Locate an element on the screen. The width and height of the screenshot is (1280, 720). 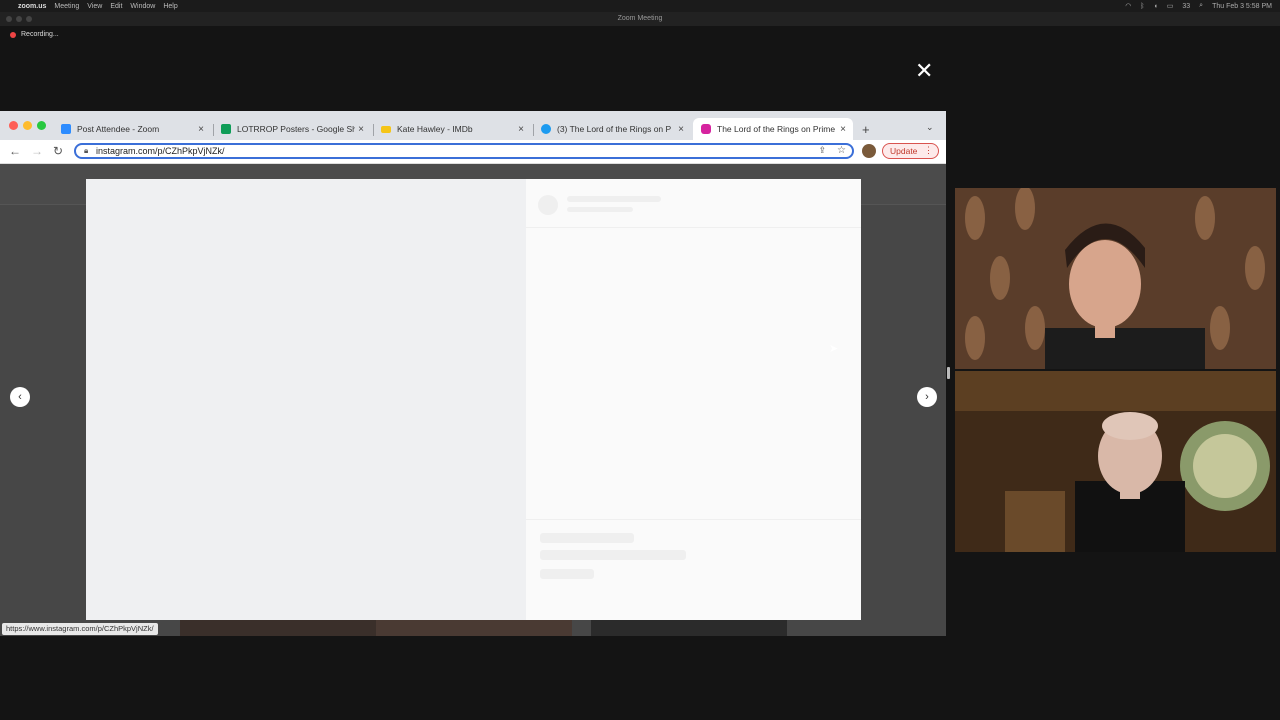
tab-search-chevron-icon: ⌄ is located at coordinates (930, 127).